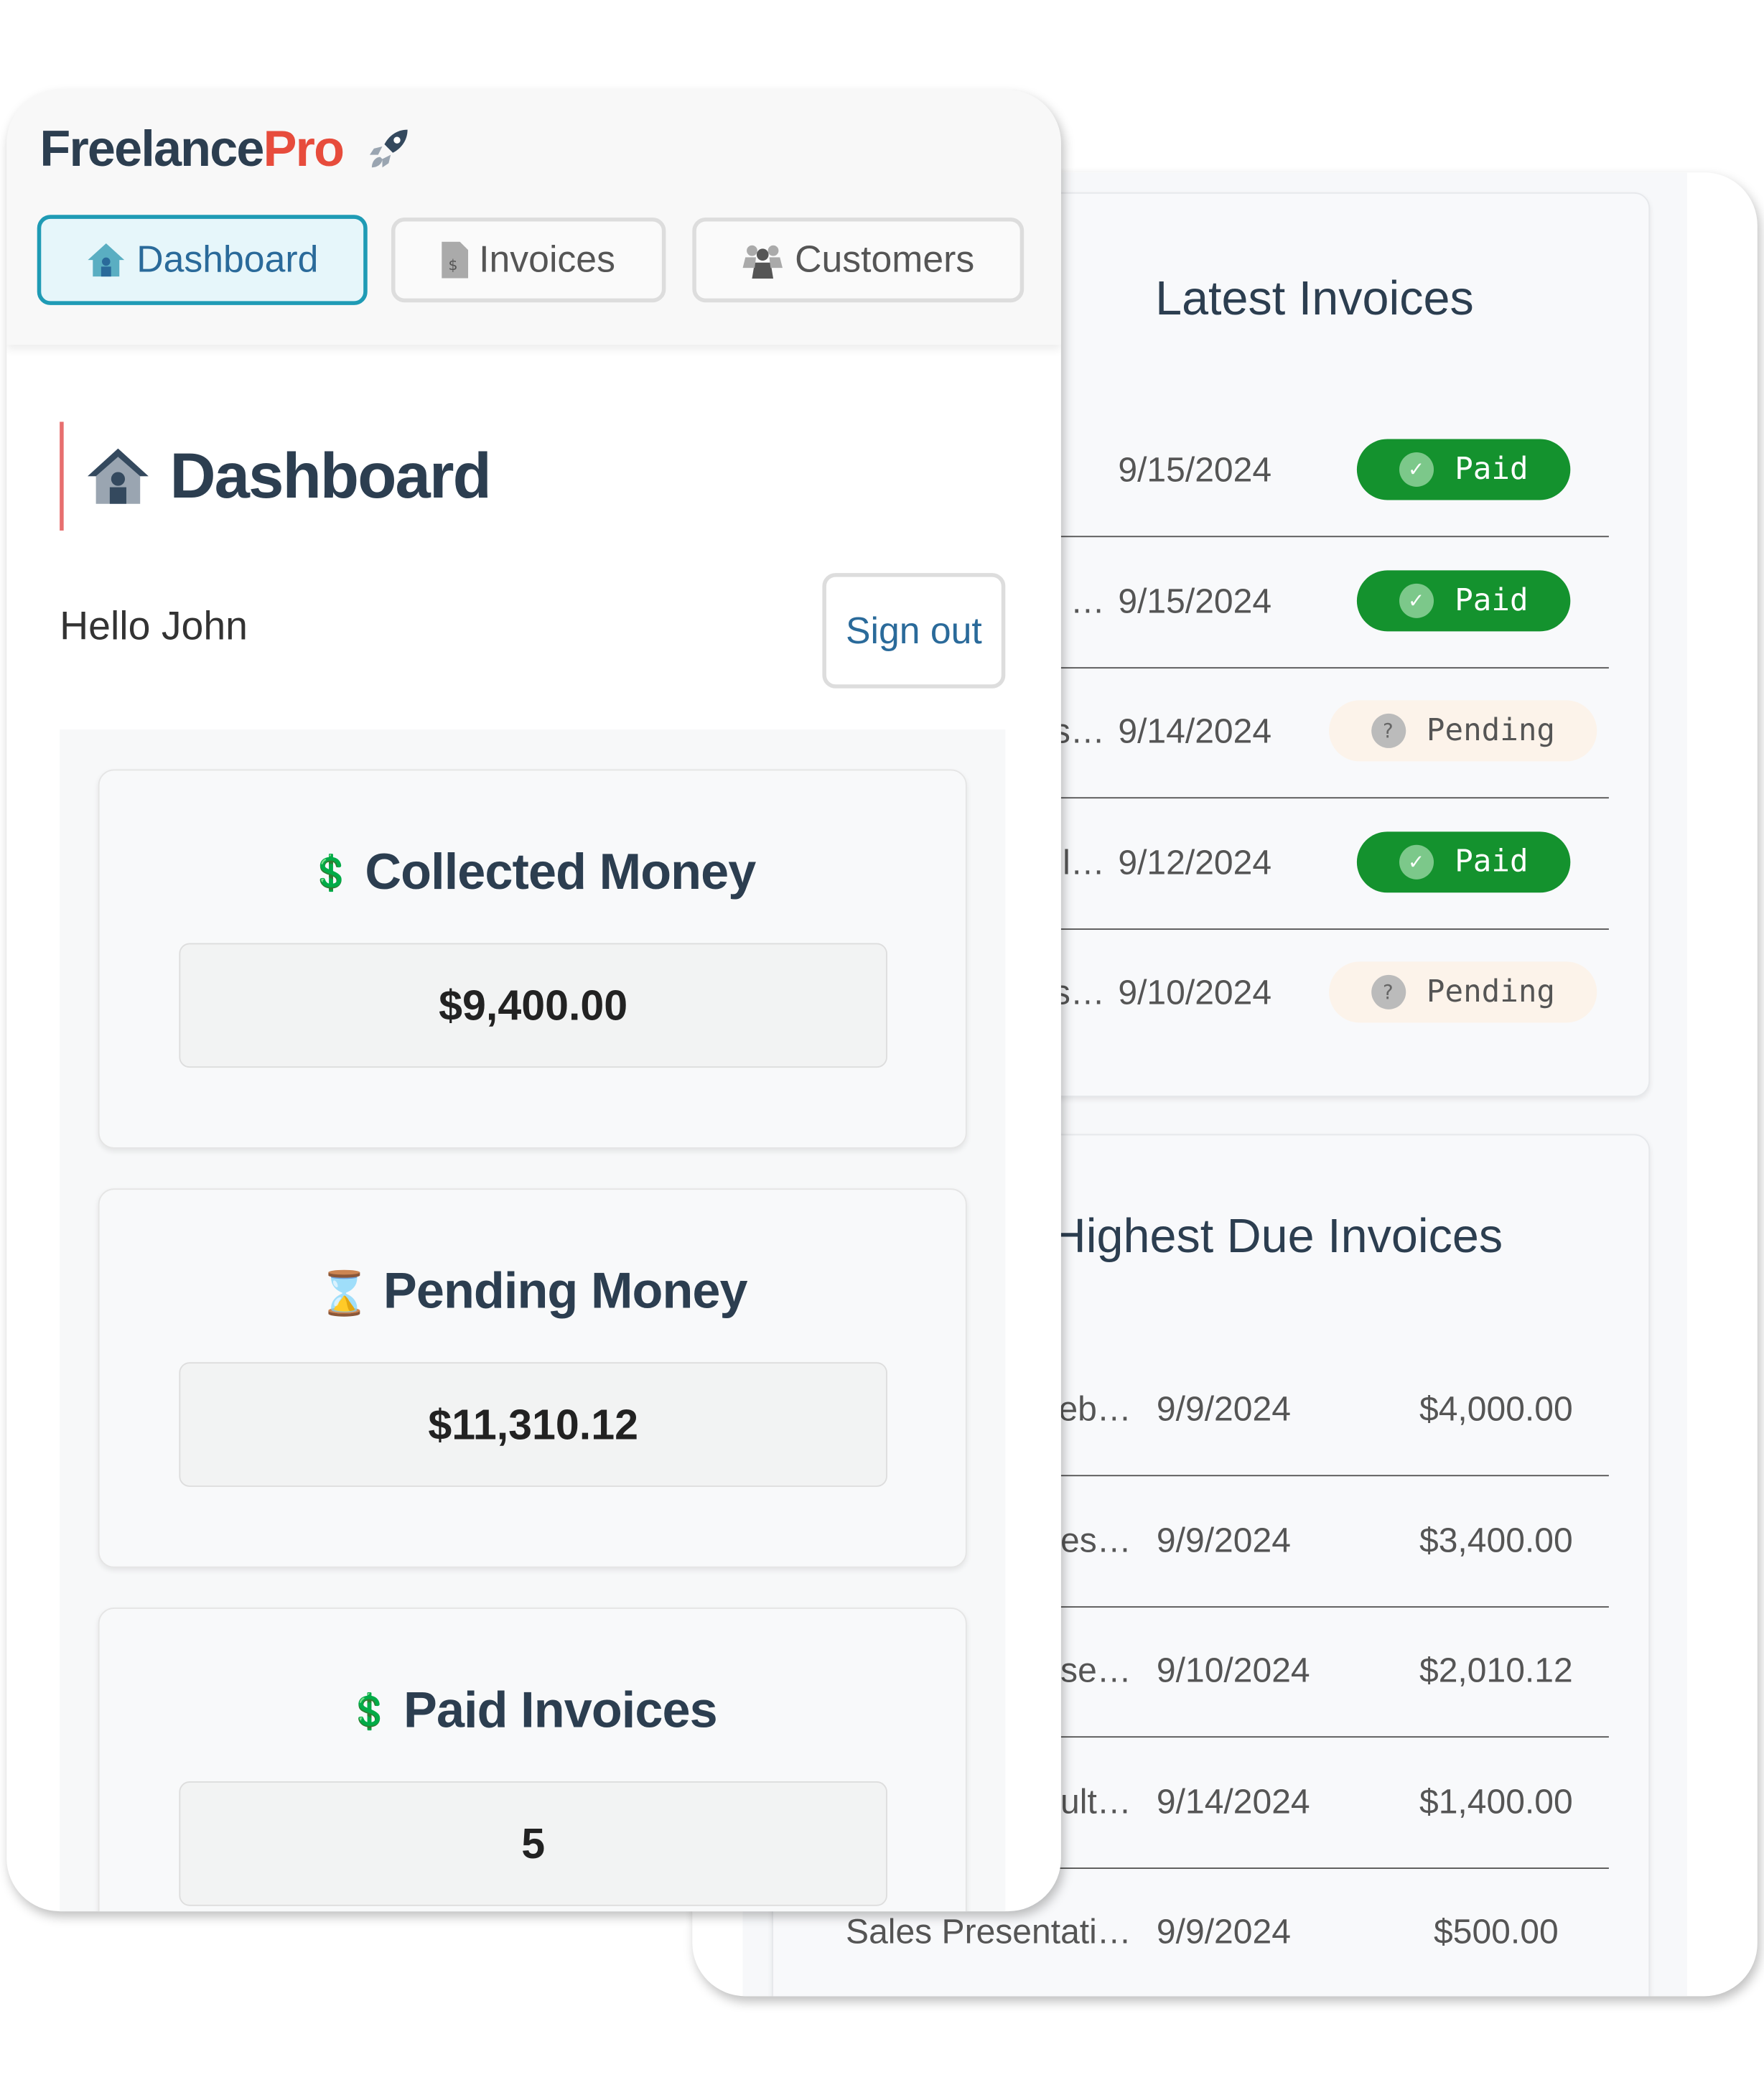 The image size is (1764, 2085). What do you see at coordinates (389, 148) in the screenshot?
I see `rocket-icon` at bounding box center [389, 148].